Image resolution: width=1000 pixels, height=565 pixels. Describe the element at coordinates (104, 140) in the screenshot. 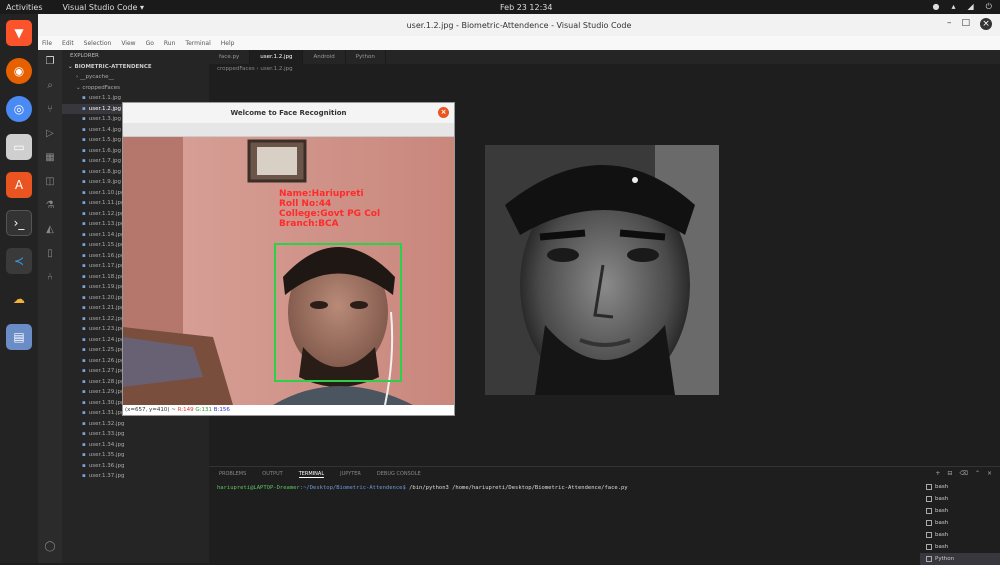

I see `file-label: user.1.5.jpg` at that location.